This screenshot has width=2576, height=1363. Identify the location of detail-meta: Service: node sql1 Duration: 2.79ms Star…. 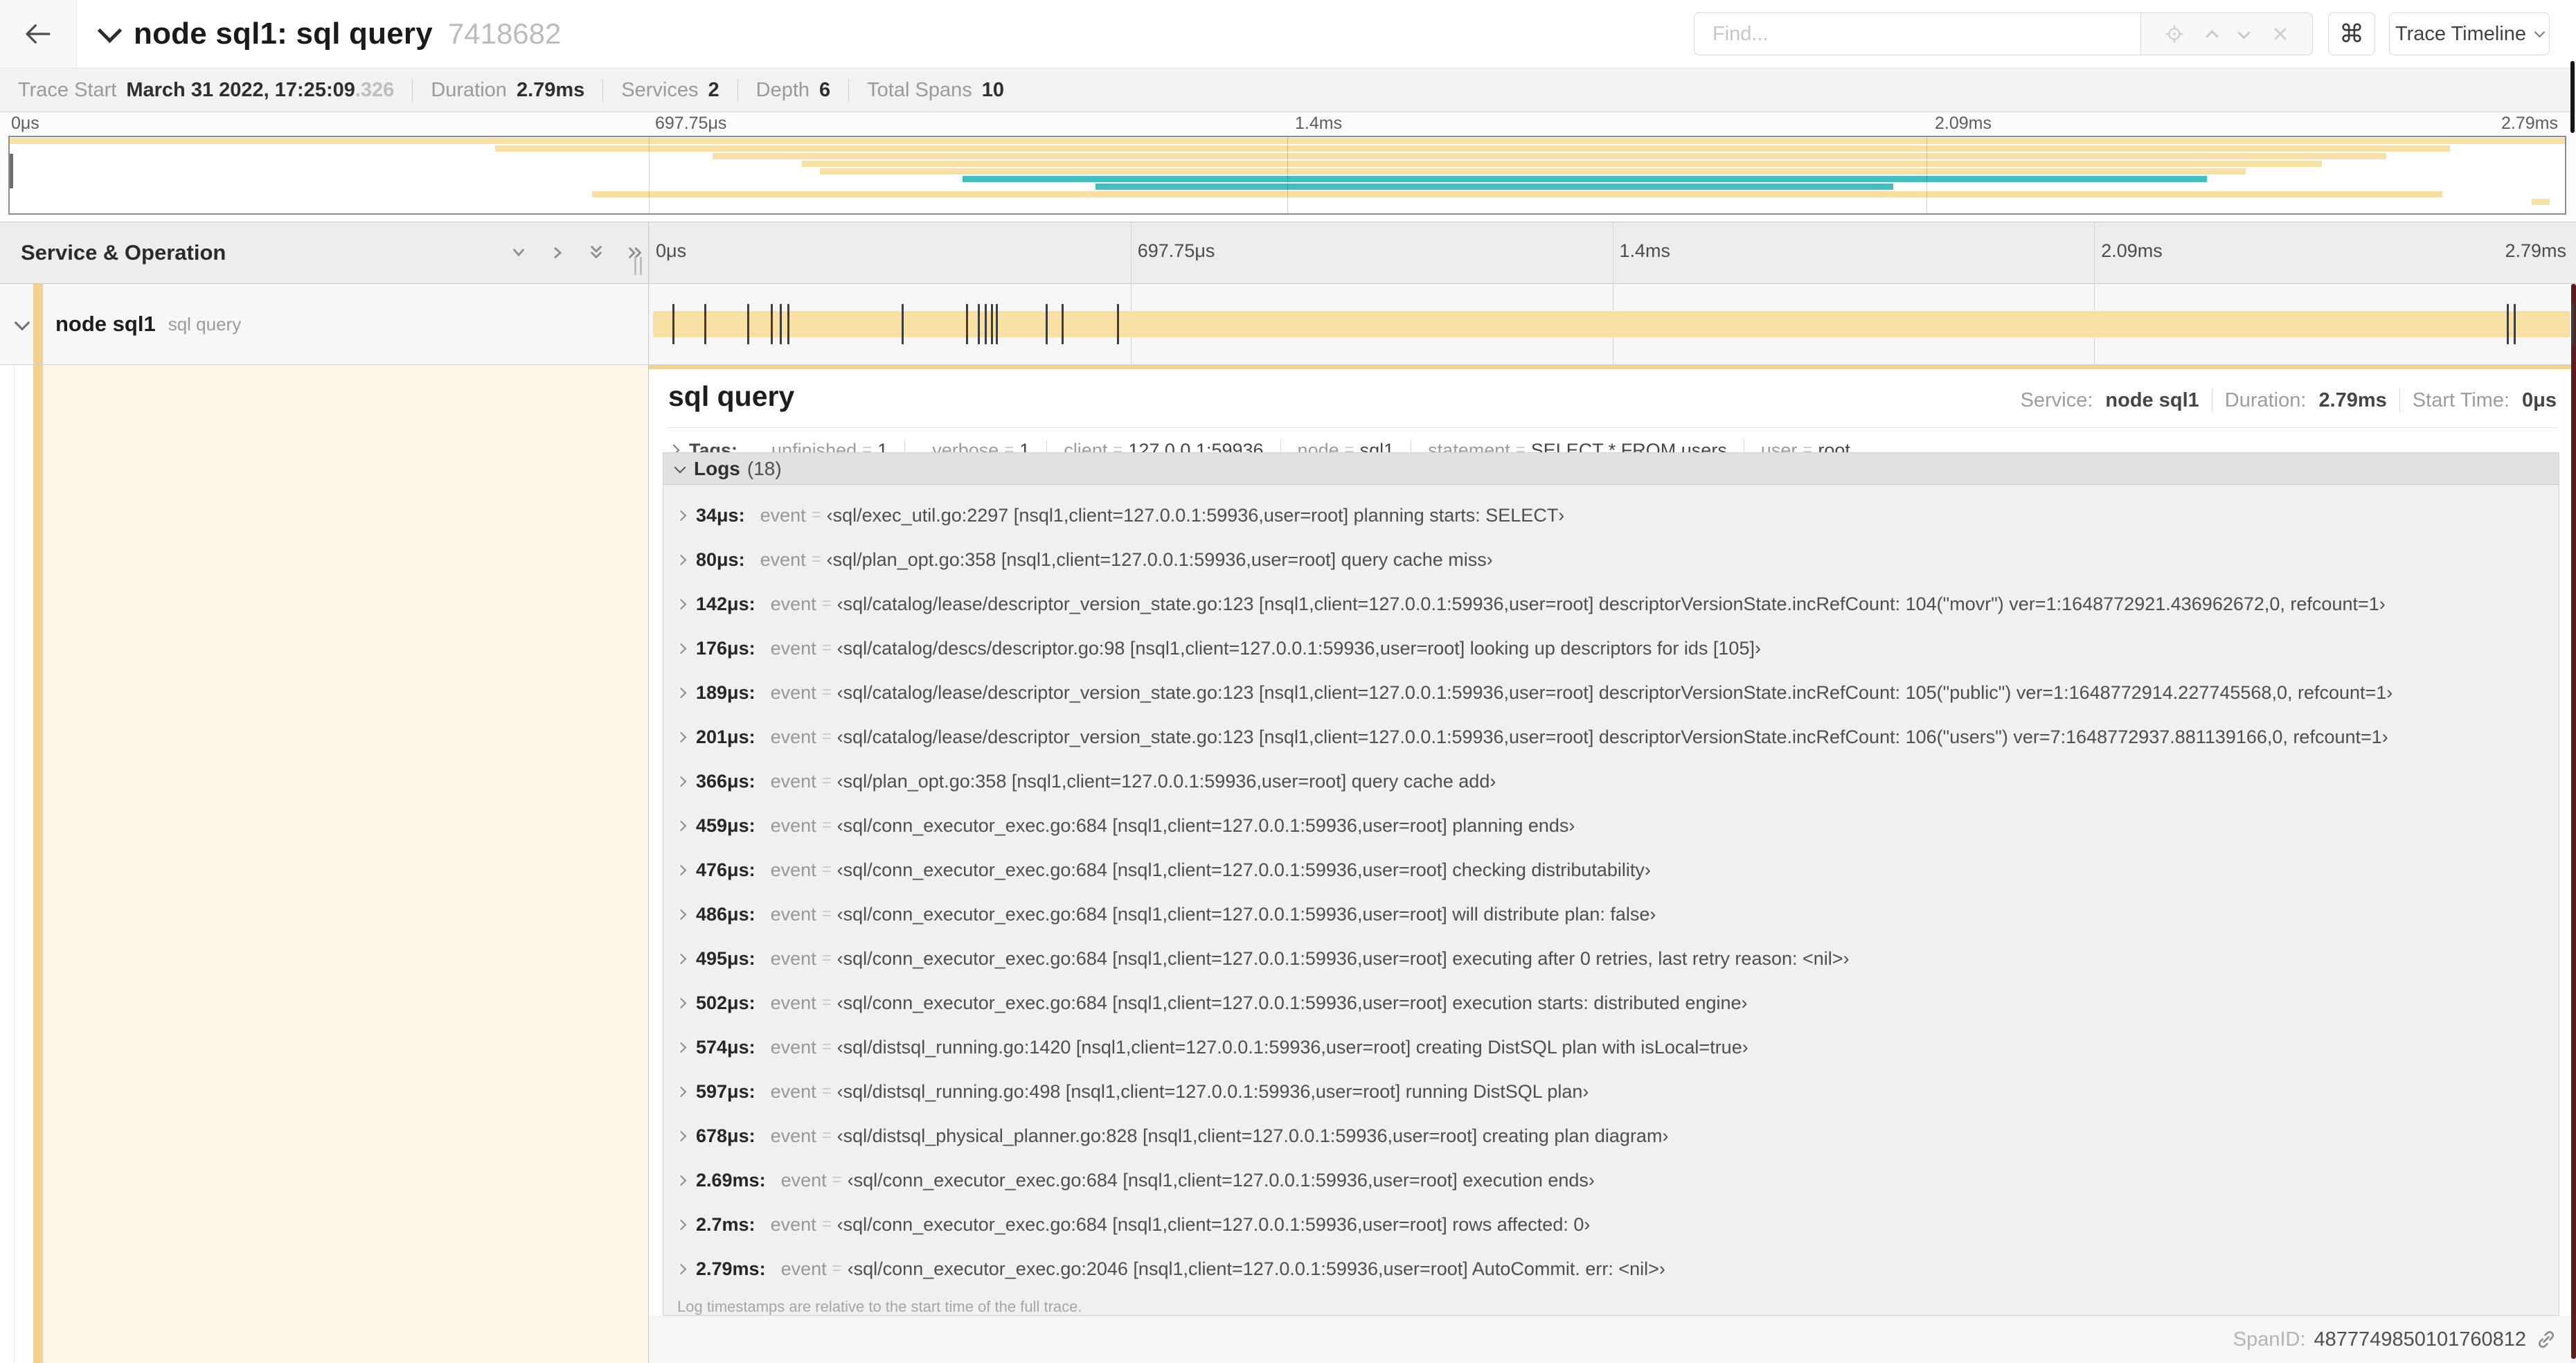
(2289, 400).